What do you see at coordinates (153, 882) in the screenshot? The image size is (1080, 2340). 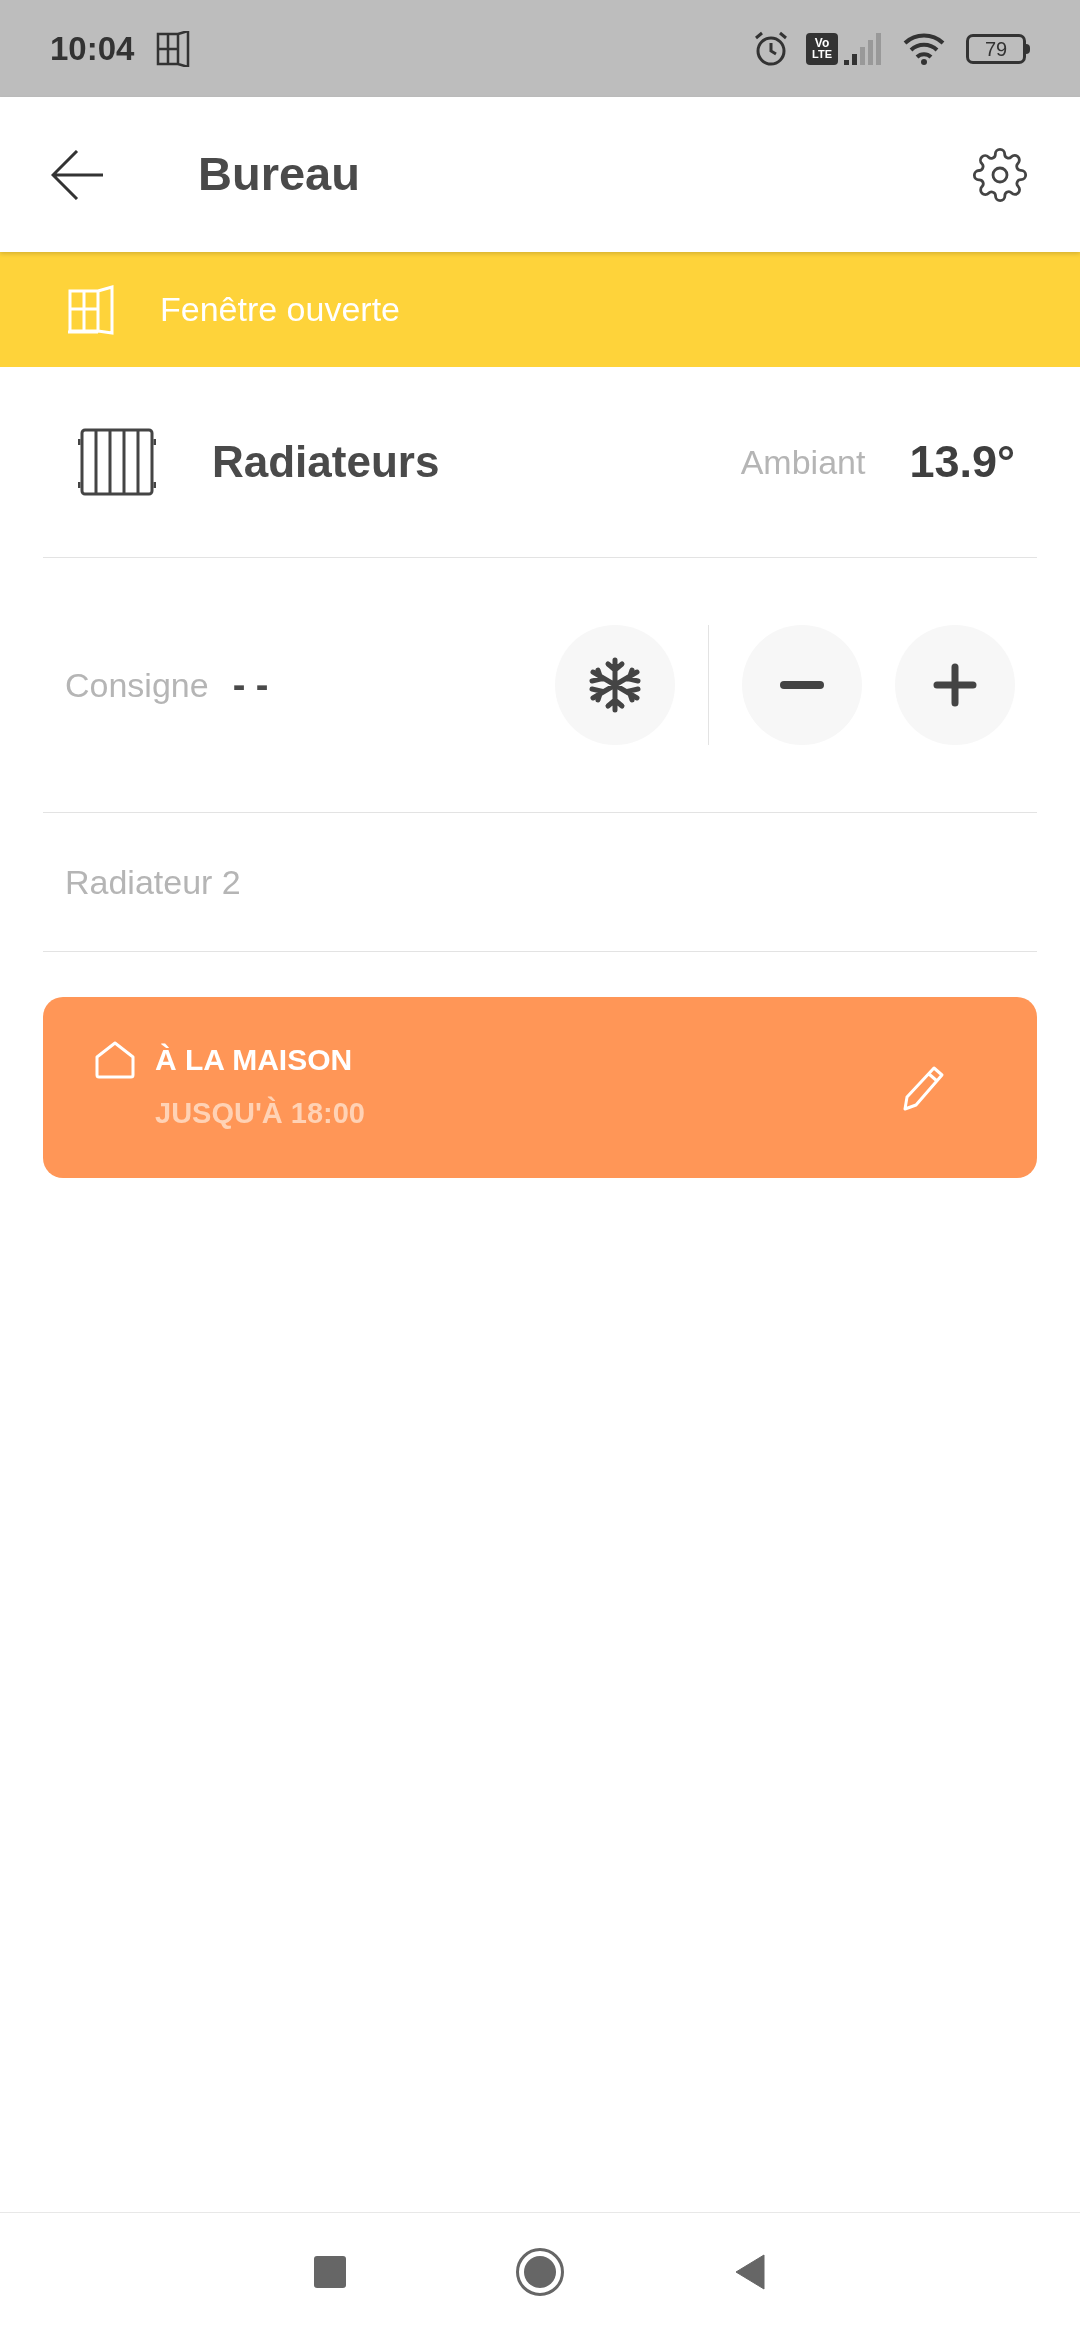 I see `device-name: Radiateur 2` at bounding box center [153, 882].